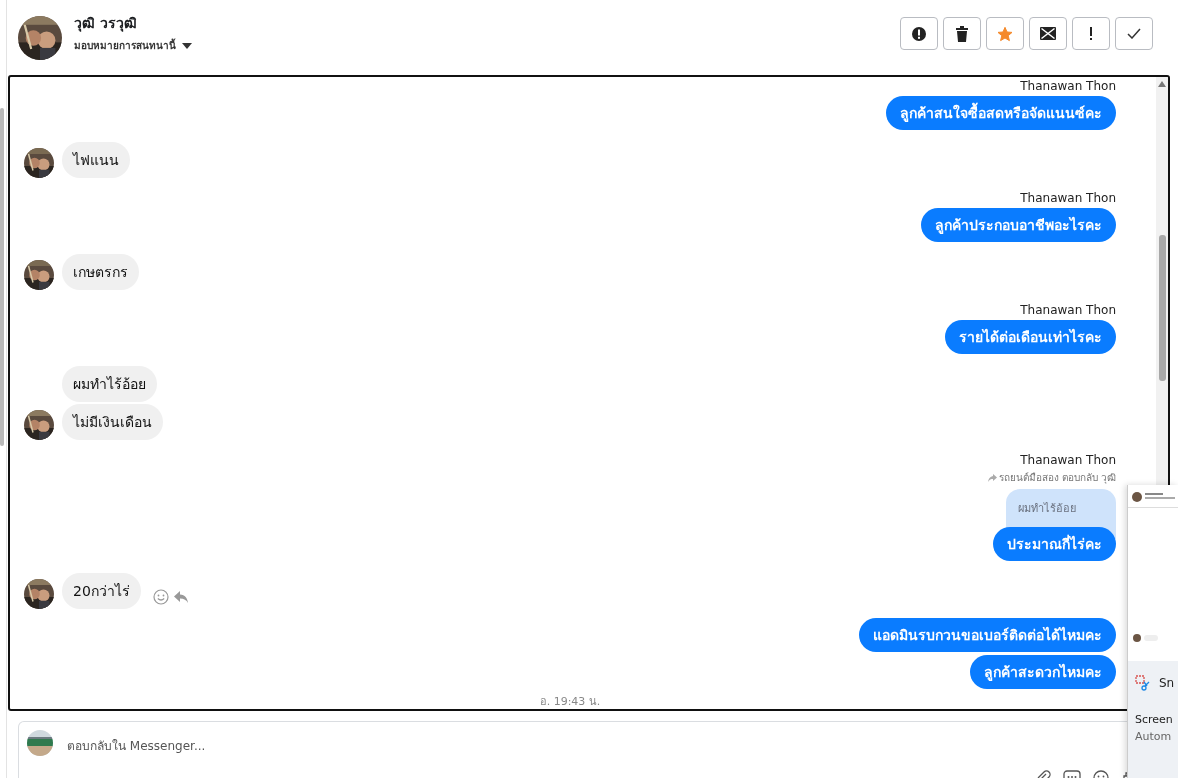 Image resolution: width=1178 pixels, height=778 pixels. I want to click on outgoing-message: ลูกค้าสนใจซื้อสดหรือจัดแนนซ์คะ, so click(1001, 113).